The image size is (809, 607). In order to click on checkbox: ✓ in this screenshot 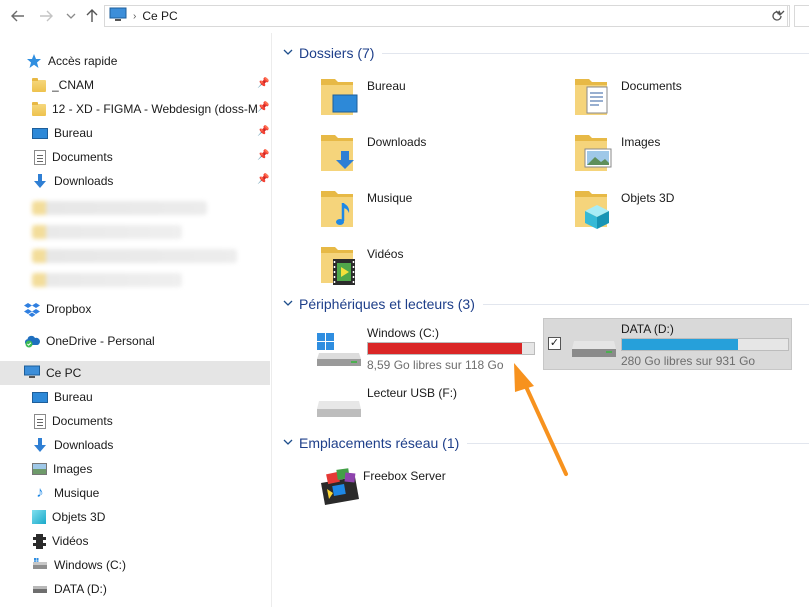, I will do `click(554, 343)`.